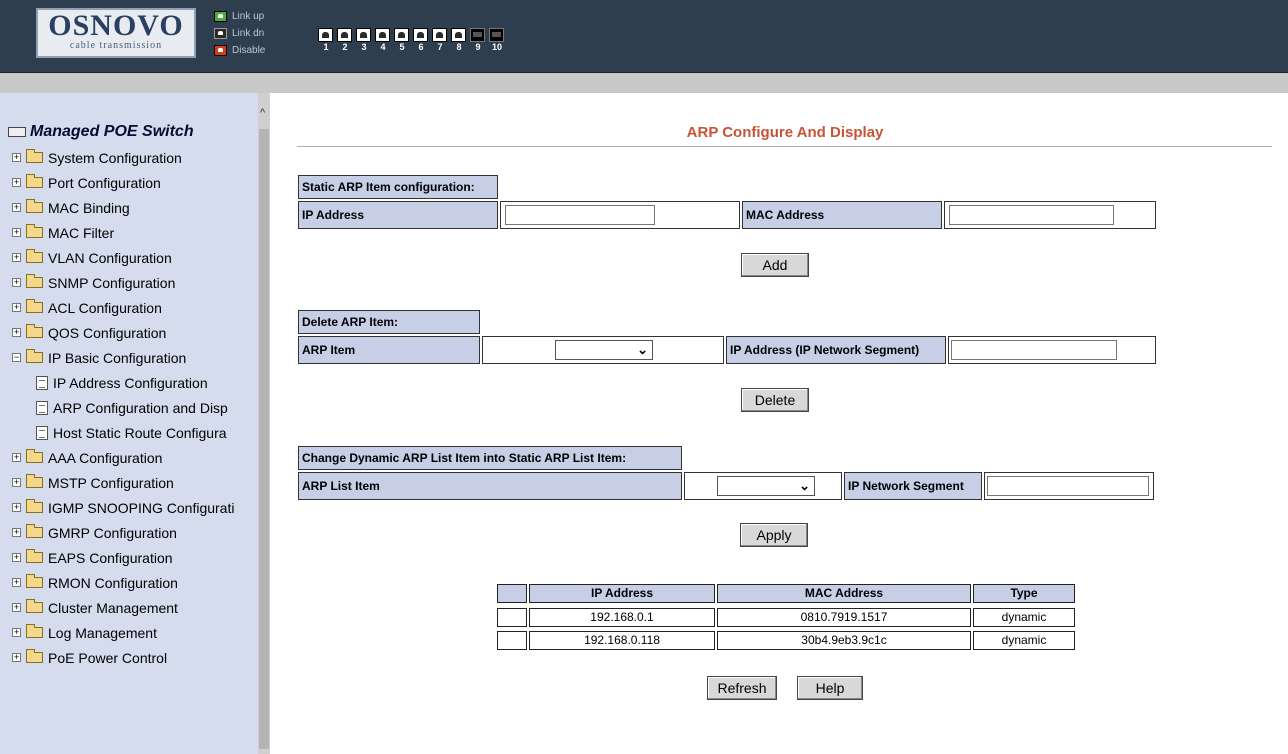 This screenshot has width=1288, height=754. I want to click on tree-item-host-static-route: Host Static Route Configura, so click(131, 432).